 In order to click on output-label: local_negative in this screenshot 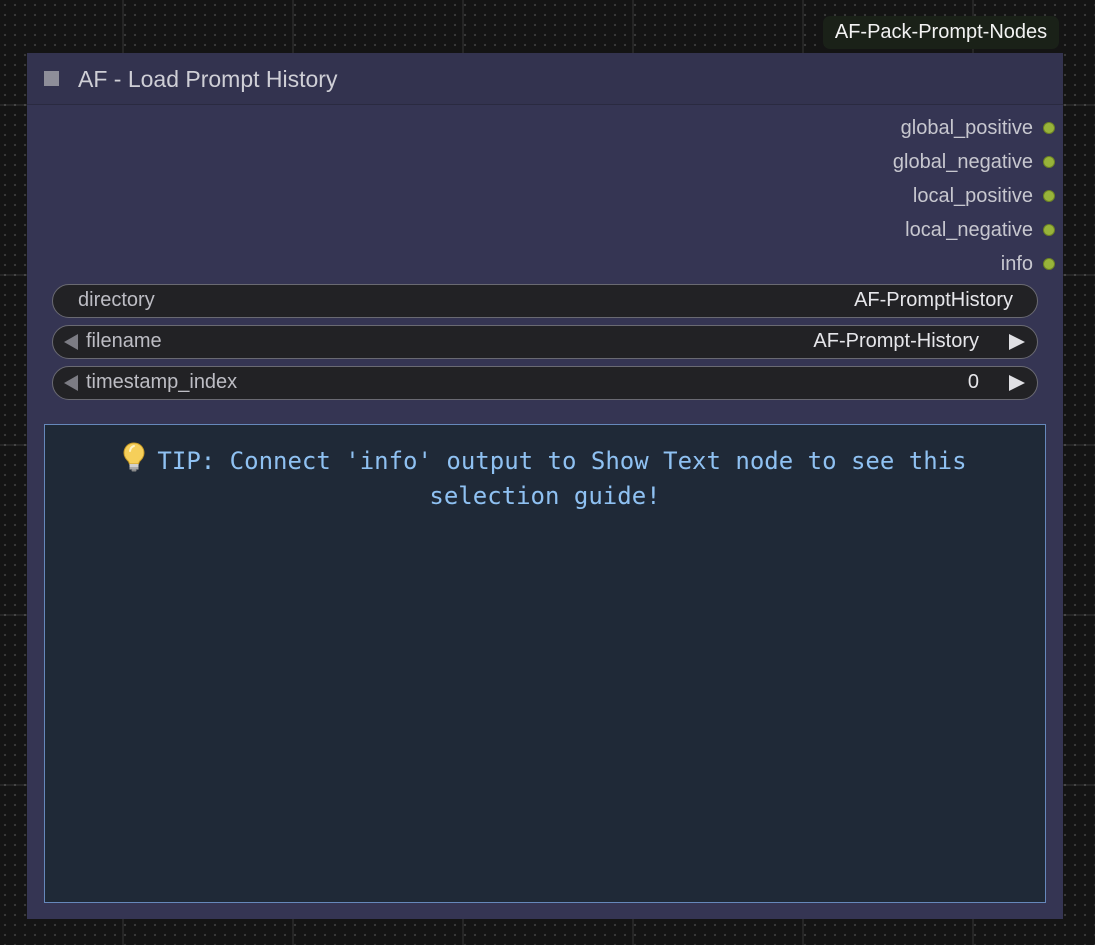, I will do `click(969, 229)`.